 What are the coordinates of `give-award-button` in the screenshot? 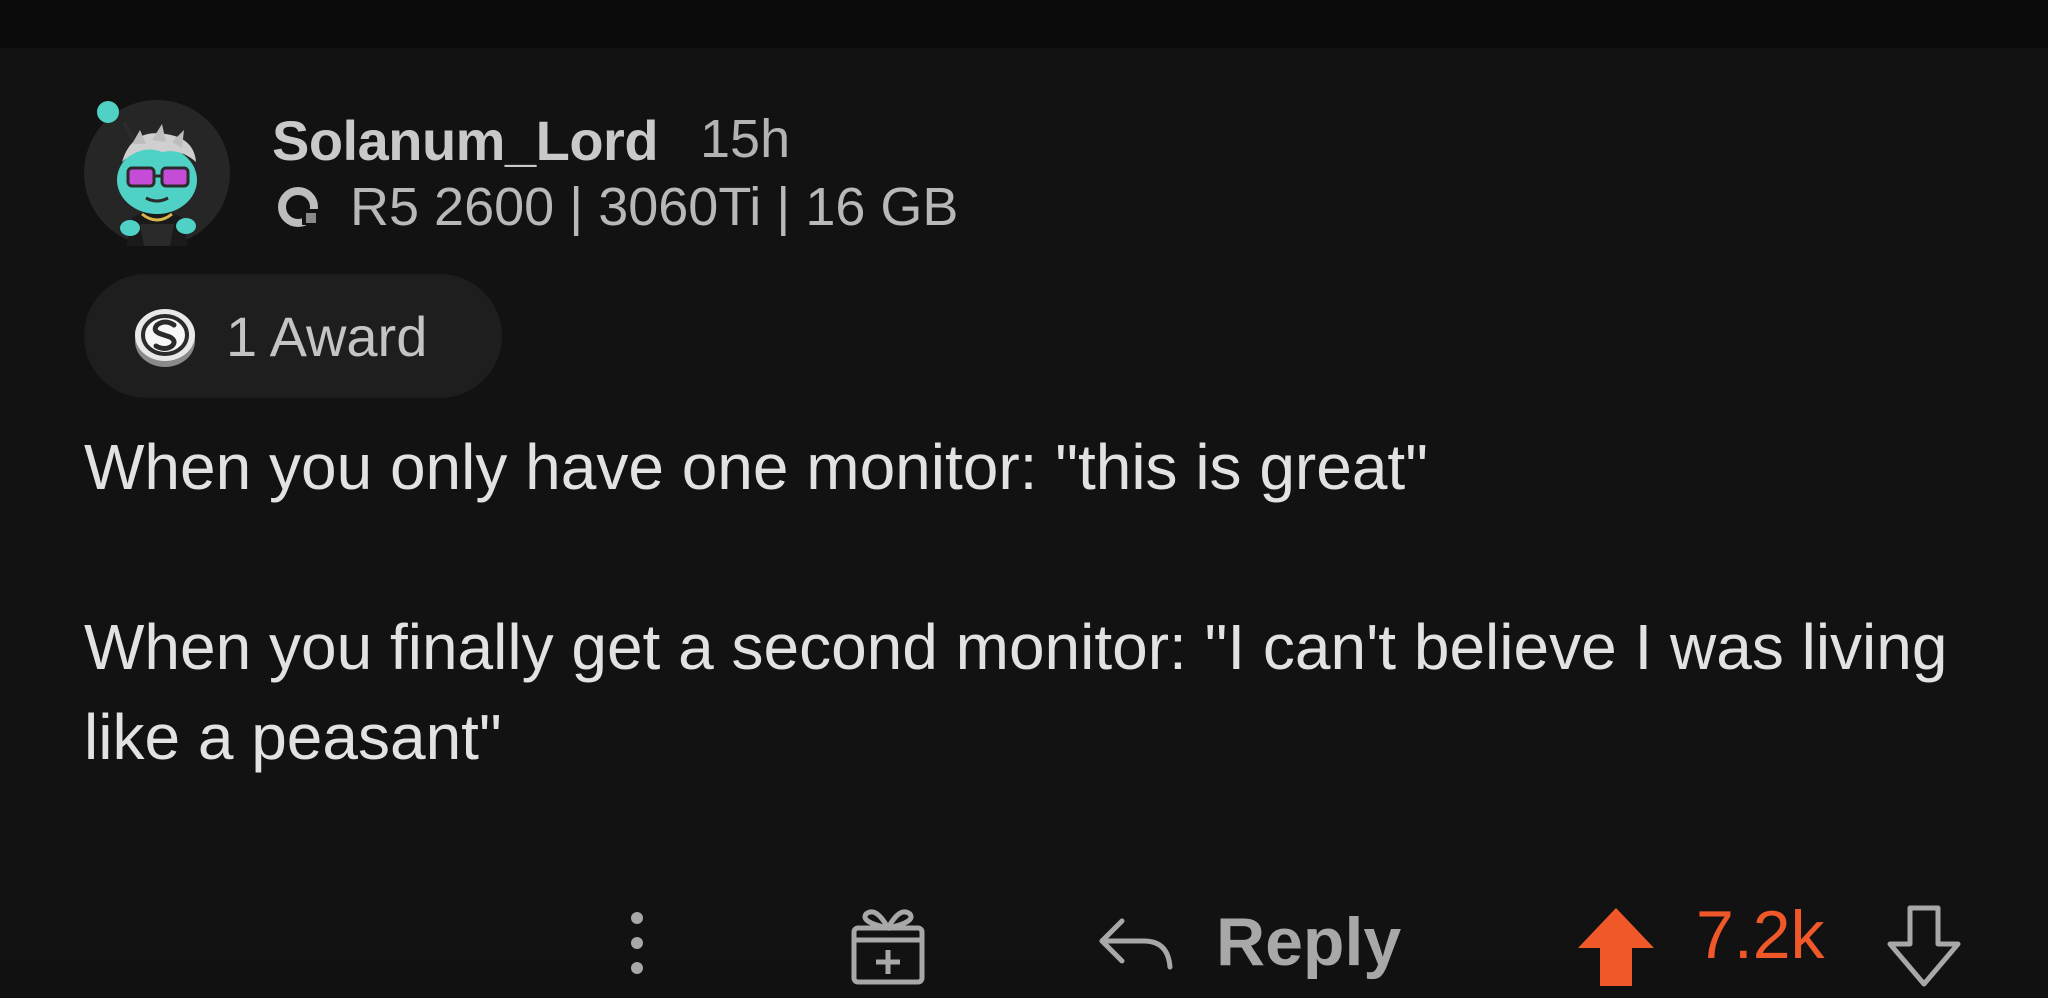 It's located at (888, 943).